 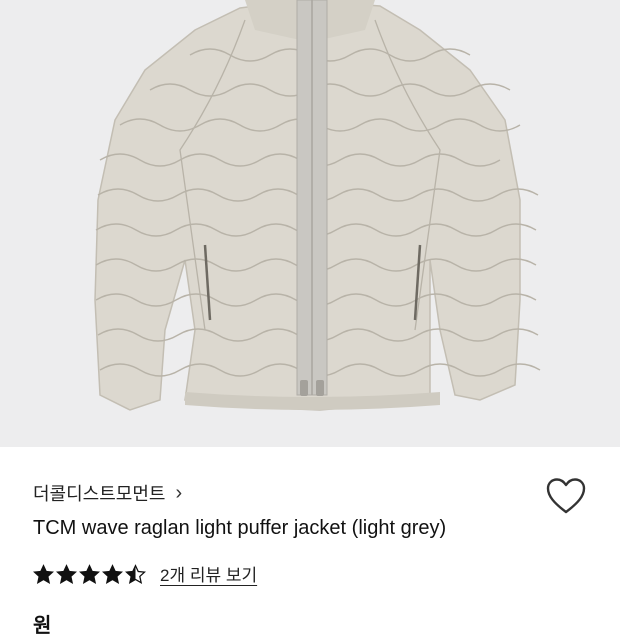 What do you see at coordinates (179, 493) in the screenshot?
I see `chevron-right-icon: ›` at bounding box center [179, 493].